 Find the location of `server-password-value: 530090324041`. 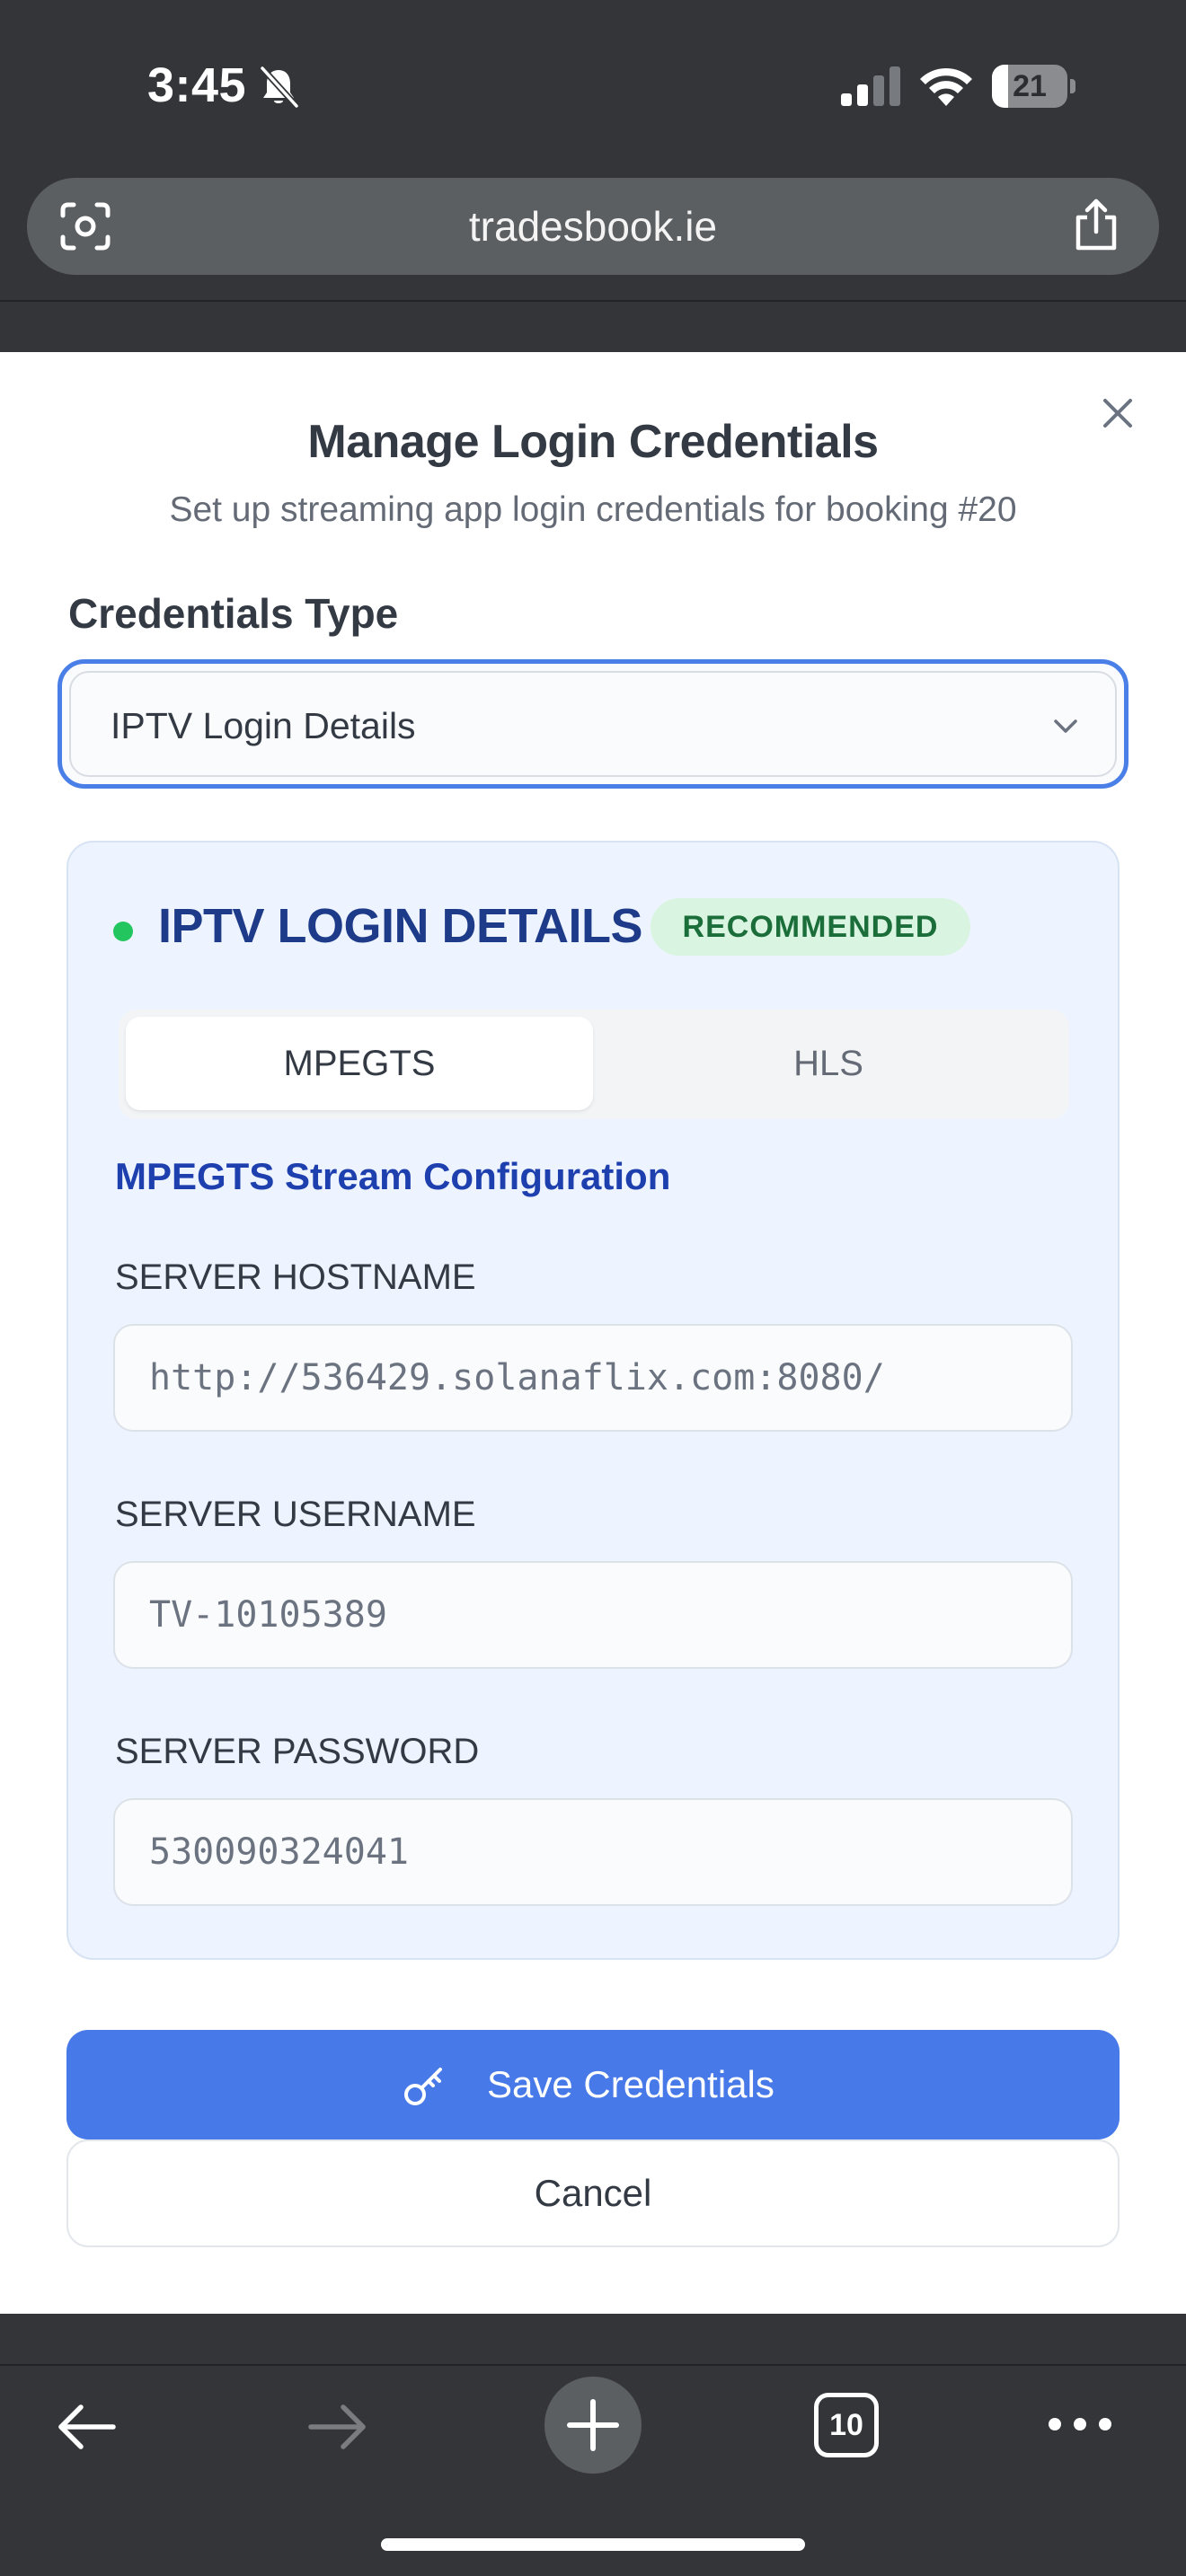

server-password-value: 530090324041 is located at coordinates (279, 1852).